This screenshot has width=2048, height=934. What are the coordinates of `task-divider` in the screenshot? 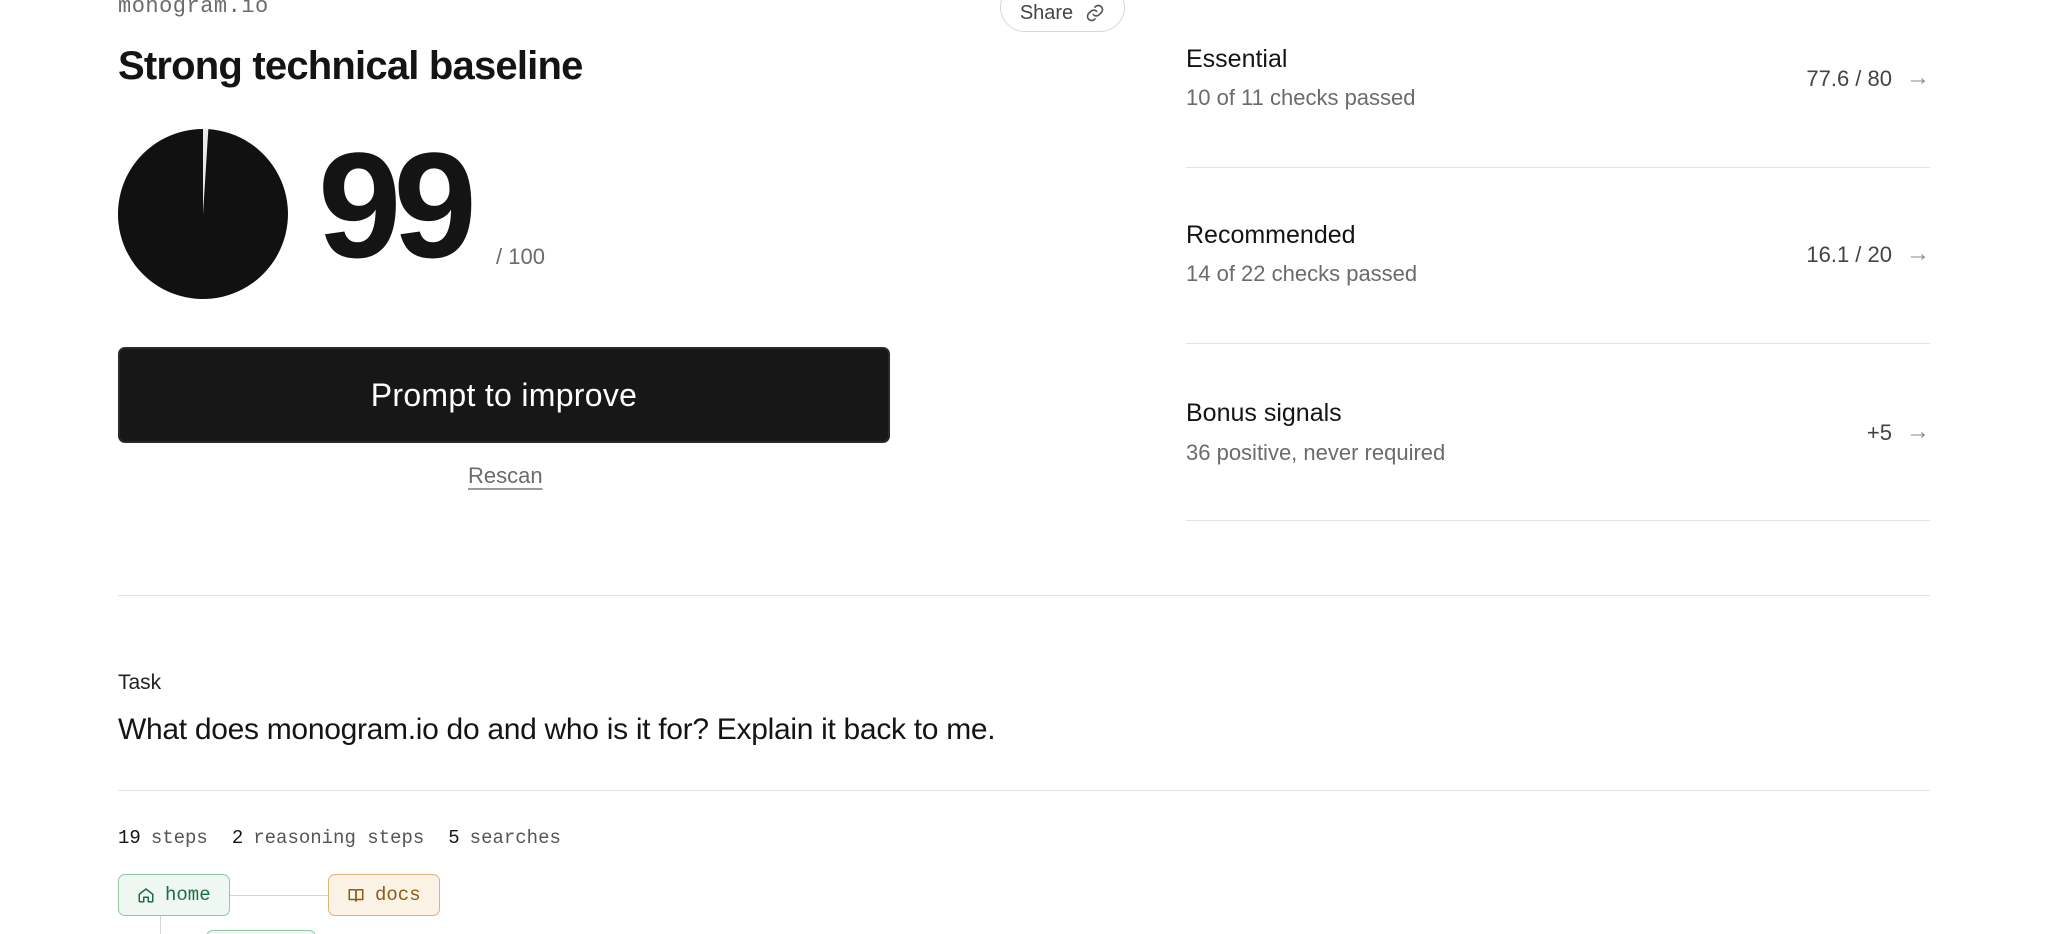 It's located at (1024, 790).